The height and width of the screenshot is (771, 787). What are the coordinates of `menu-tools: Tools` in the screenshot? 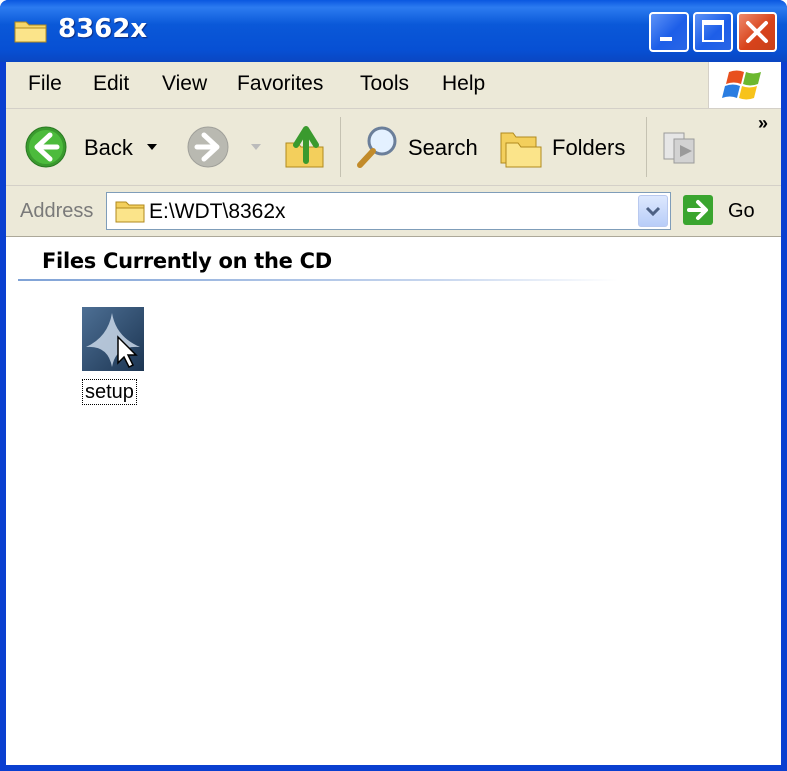 It's located at (384, 84).